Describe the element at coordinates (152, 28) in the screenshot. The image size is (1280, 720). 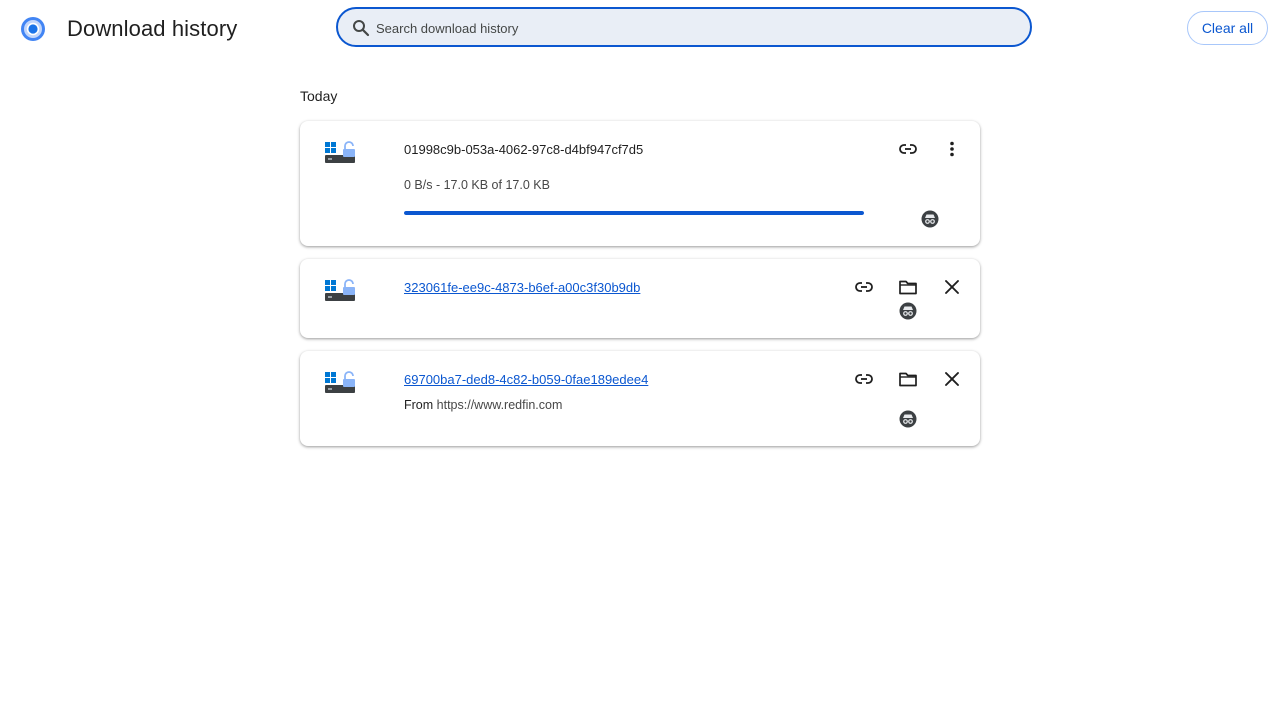
I see `page-title: Download history` at that location.